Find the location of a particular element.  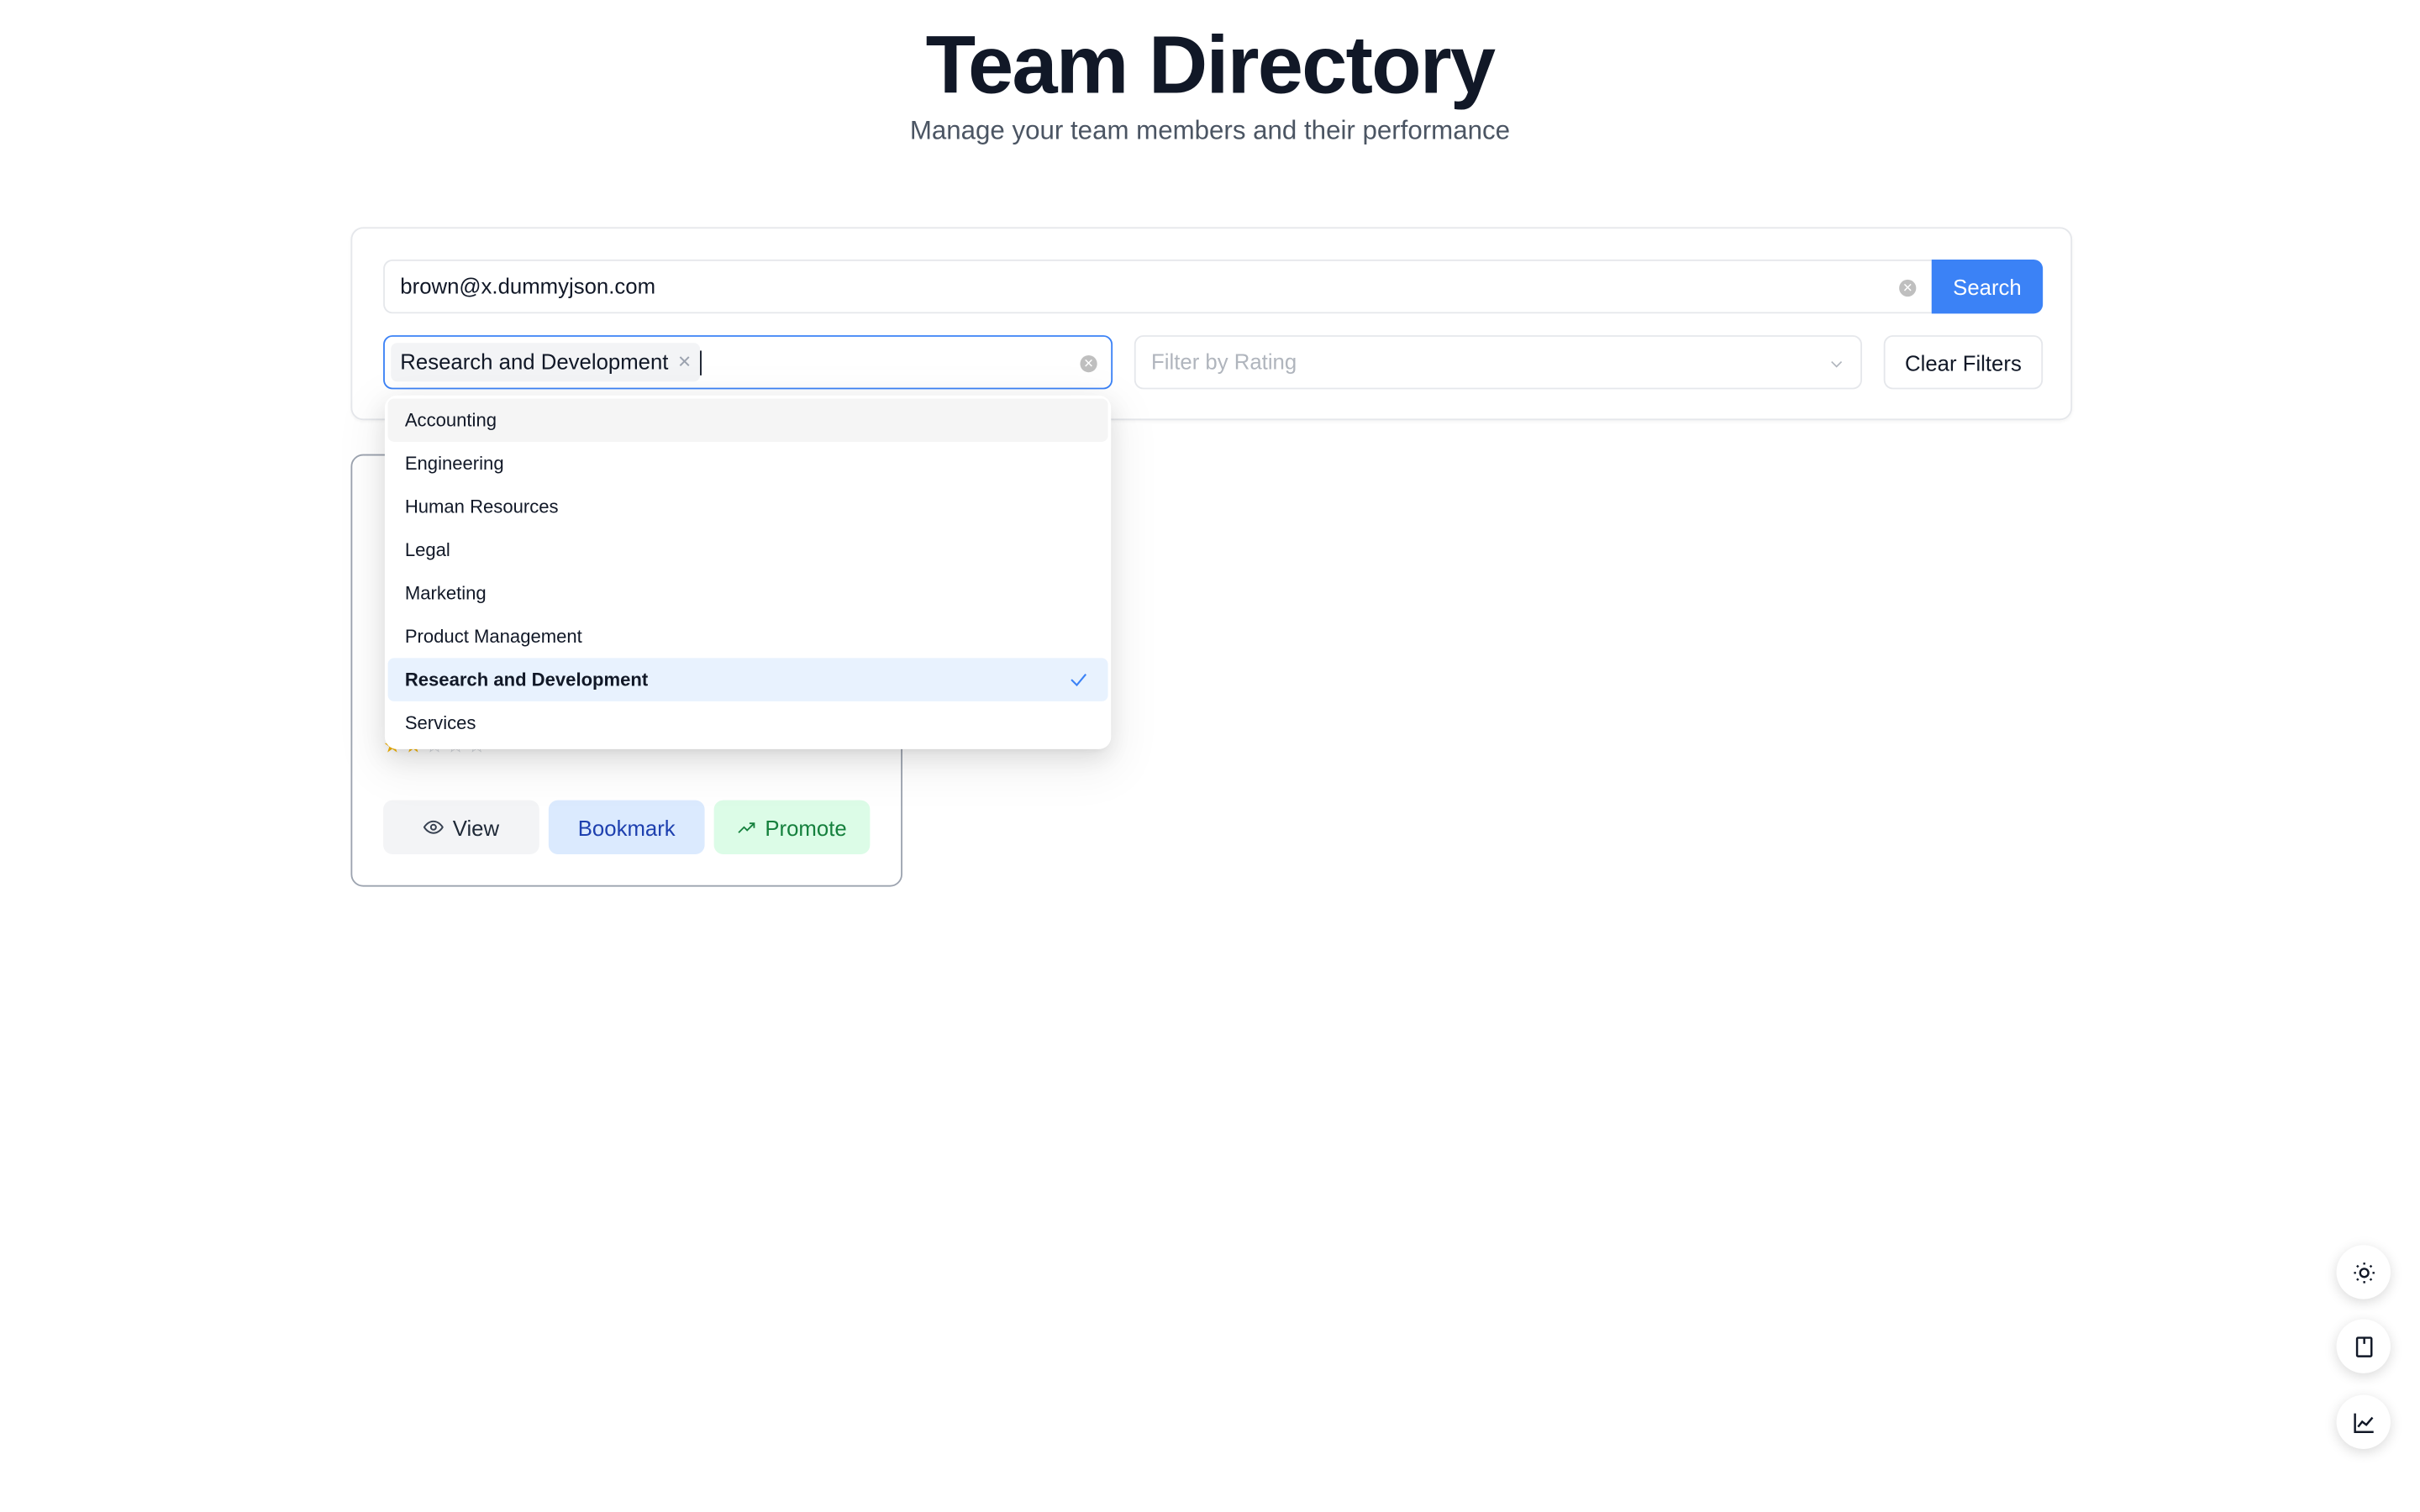

bookmarks-button is located at coordinates (2363, 1346).